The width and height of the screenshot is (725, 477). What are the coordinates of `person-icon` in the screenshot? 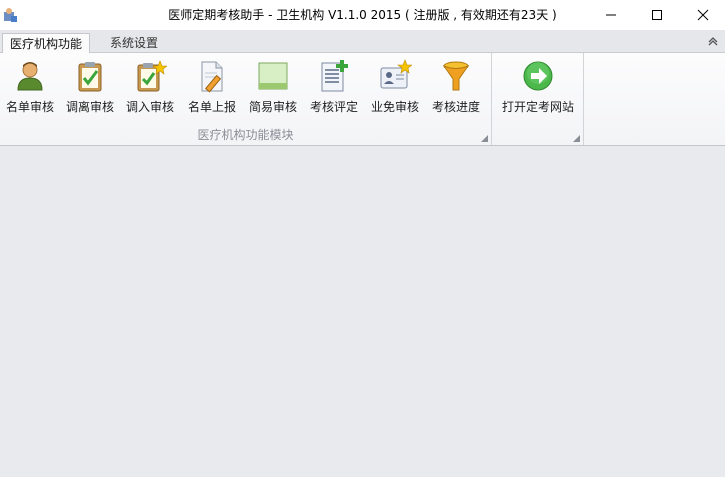 It's located at (30, 76).